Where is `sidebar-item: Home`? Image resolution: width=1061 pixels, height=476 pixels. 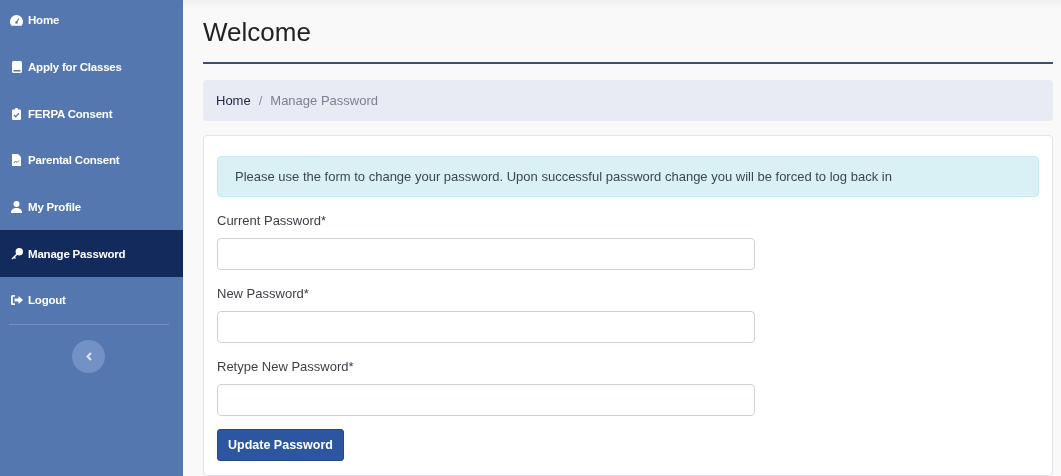
sidebar-item: Home is located at coordinates (91, 22).